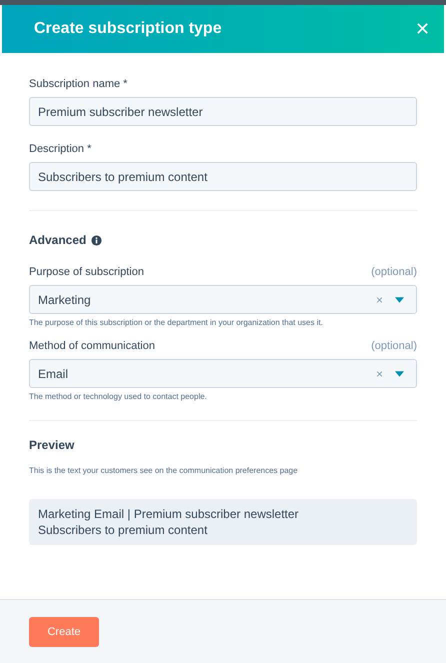 The height and width of the screenshot is (663, 446). I want to click on field-label: Method of communication, so click(92, 346).